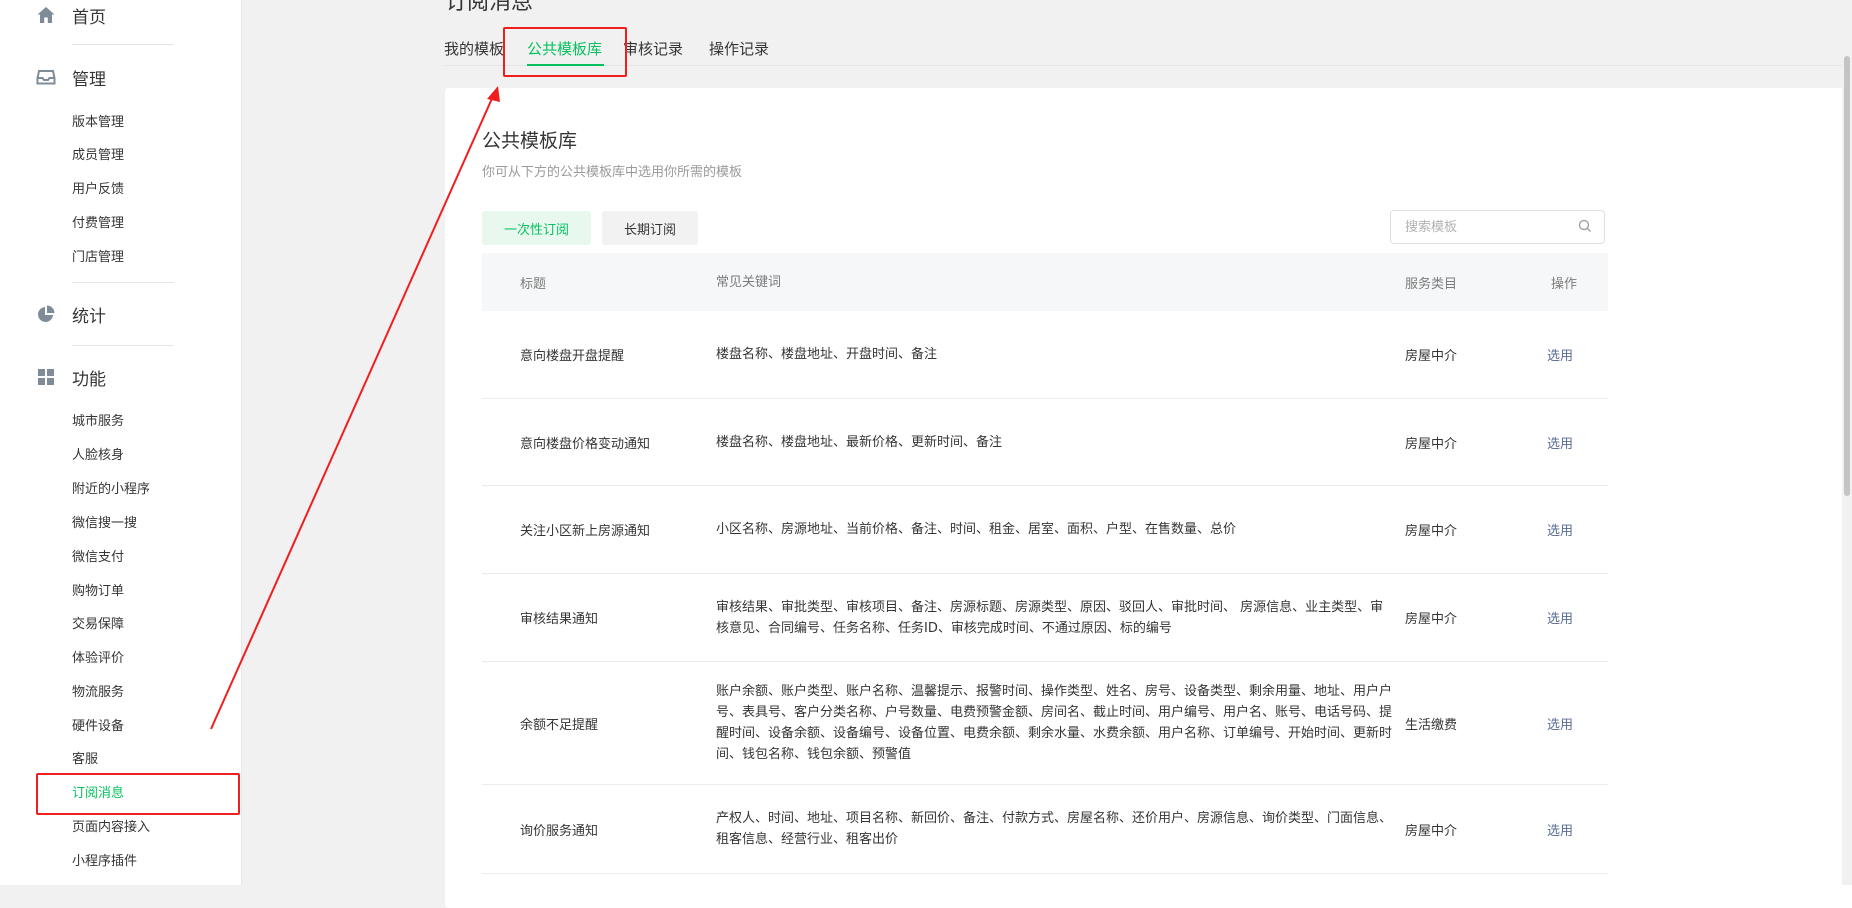  I want to click on page-title: 订阅消息, so click(489, 7).